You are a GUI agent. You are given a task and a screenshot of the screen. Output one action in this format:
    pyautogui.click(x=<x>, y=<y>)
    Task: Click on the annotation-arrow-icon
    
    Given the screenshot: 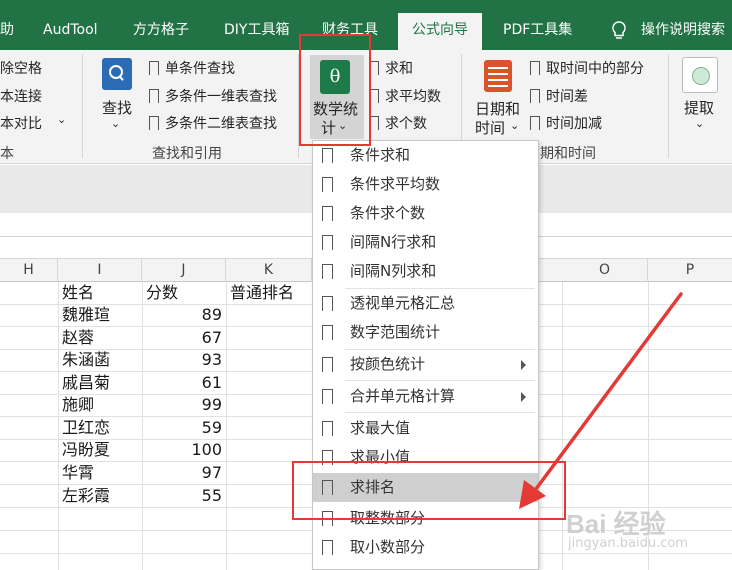 What is the action you would take?
    pyautogui.click(x=601, y=400)
    